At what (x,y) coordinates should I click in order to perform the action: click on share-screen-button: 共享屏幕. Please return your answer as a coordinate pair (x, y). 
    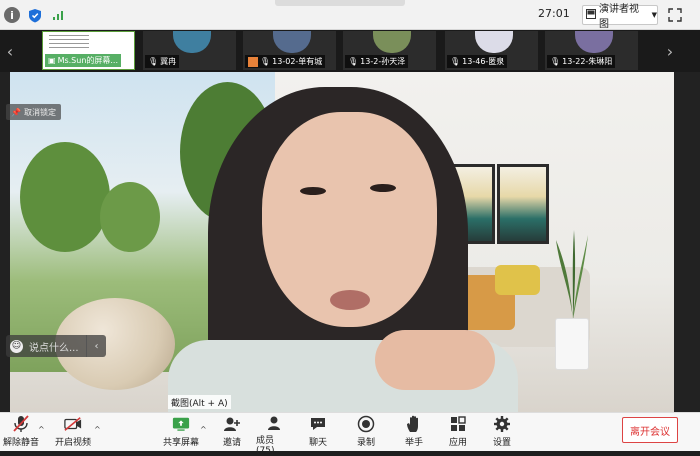
    Looking at the image, I should click on (181, 432).